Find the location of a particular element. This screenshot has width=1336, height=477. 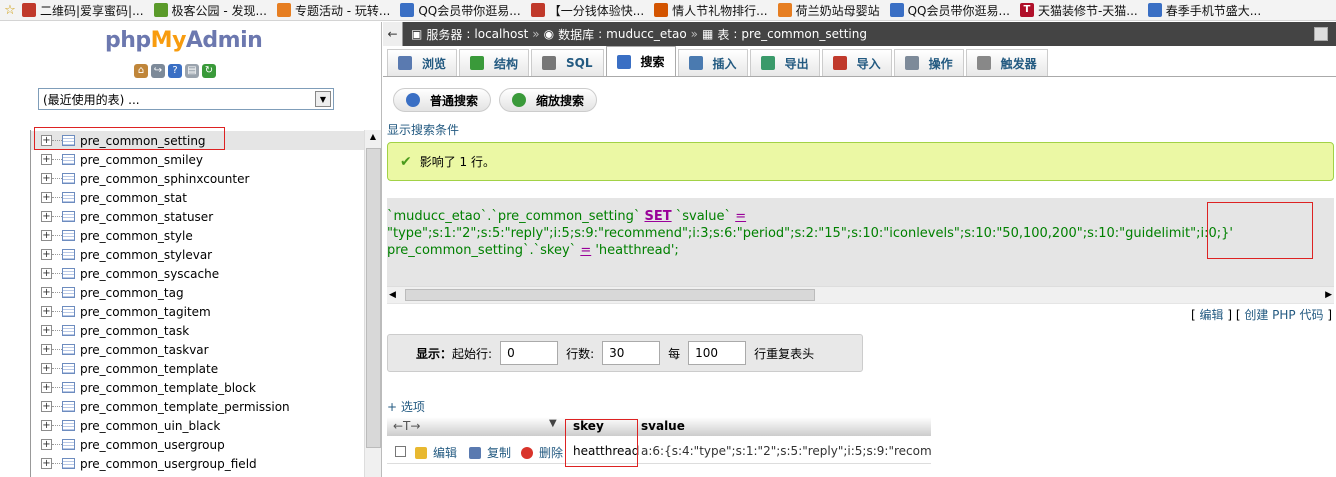

sidebar-table-item: + pre_common_tagitem is located at coordinates (197, 311).